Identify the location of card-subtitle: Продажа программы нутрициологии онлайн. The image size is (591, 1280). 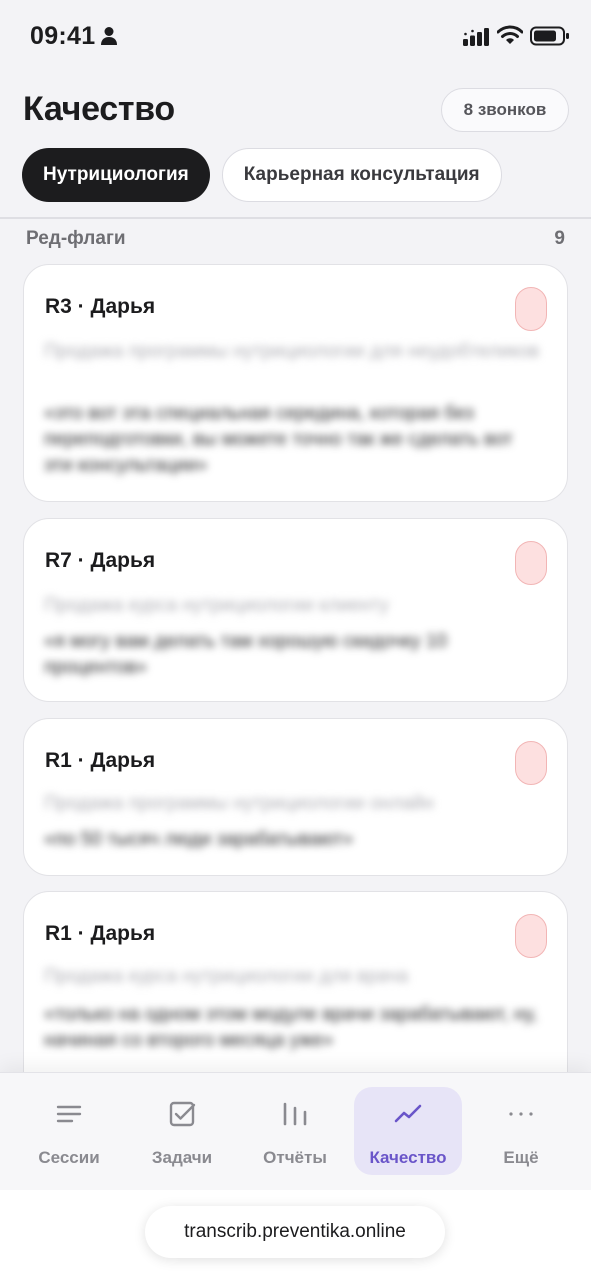
(239, 803).